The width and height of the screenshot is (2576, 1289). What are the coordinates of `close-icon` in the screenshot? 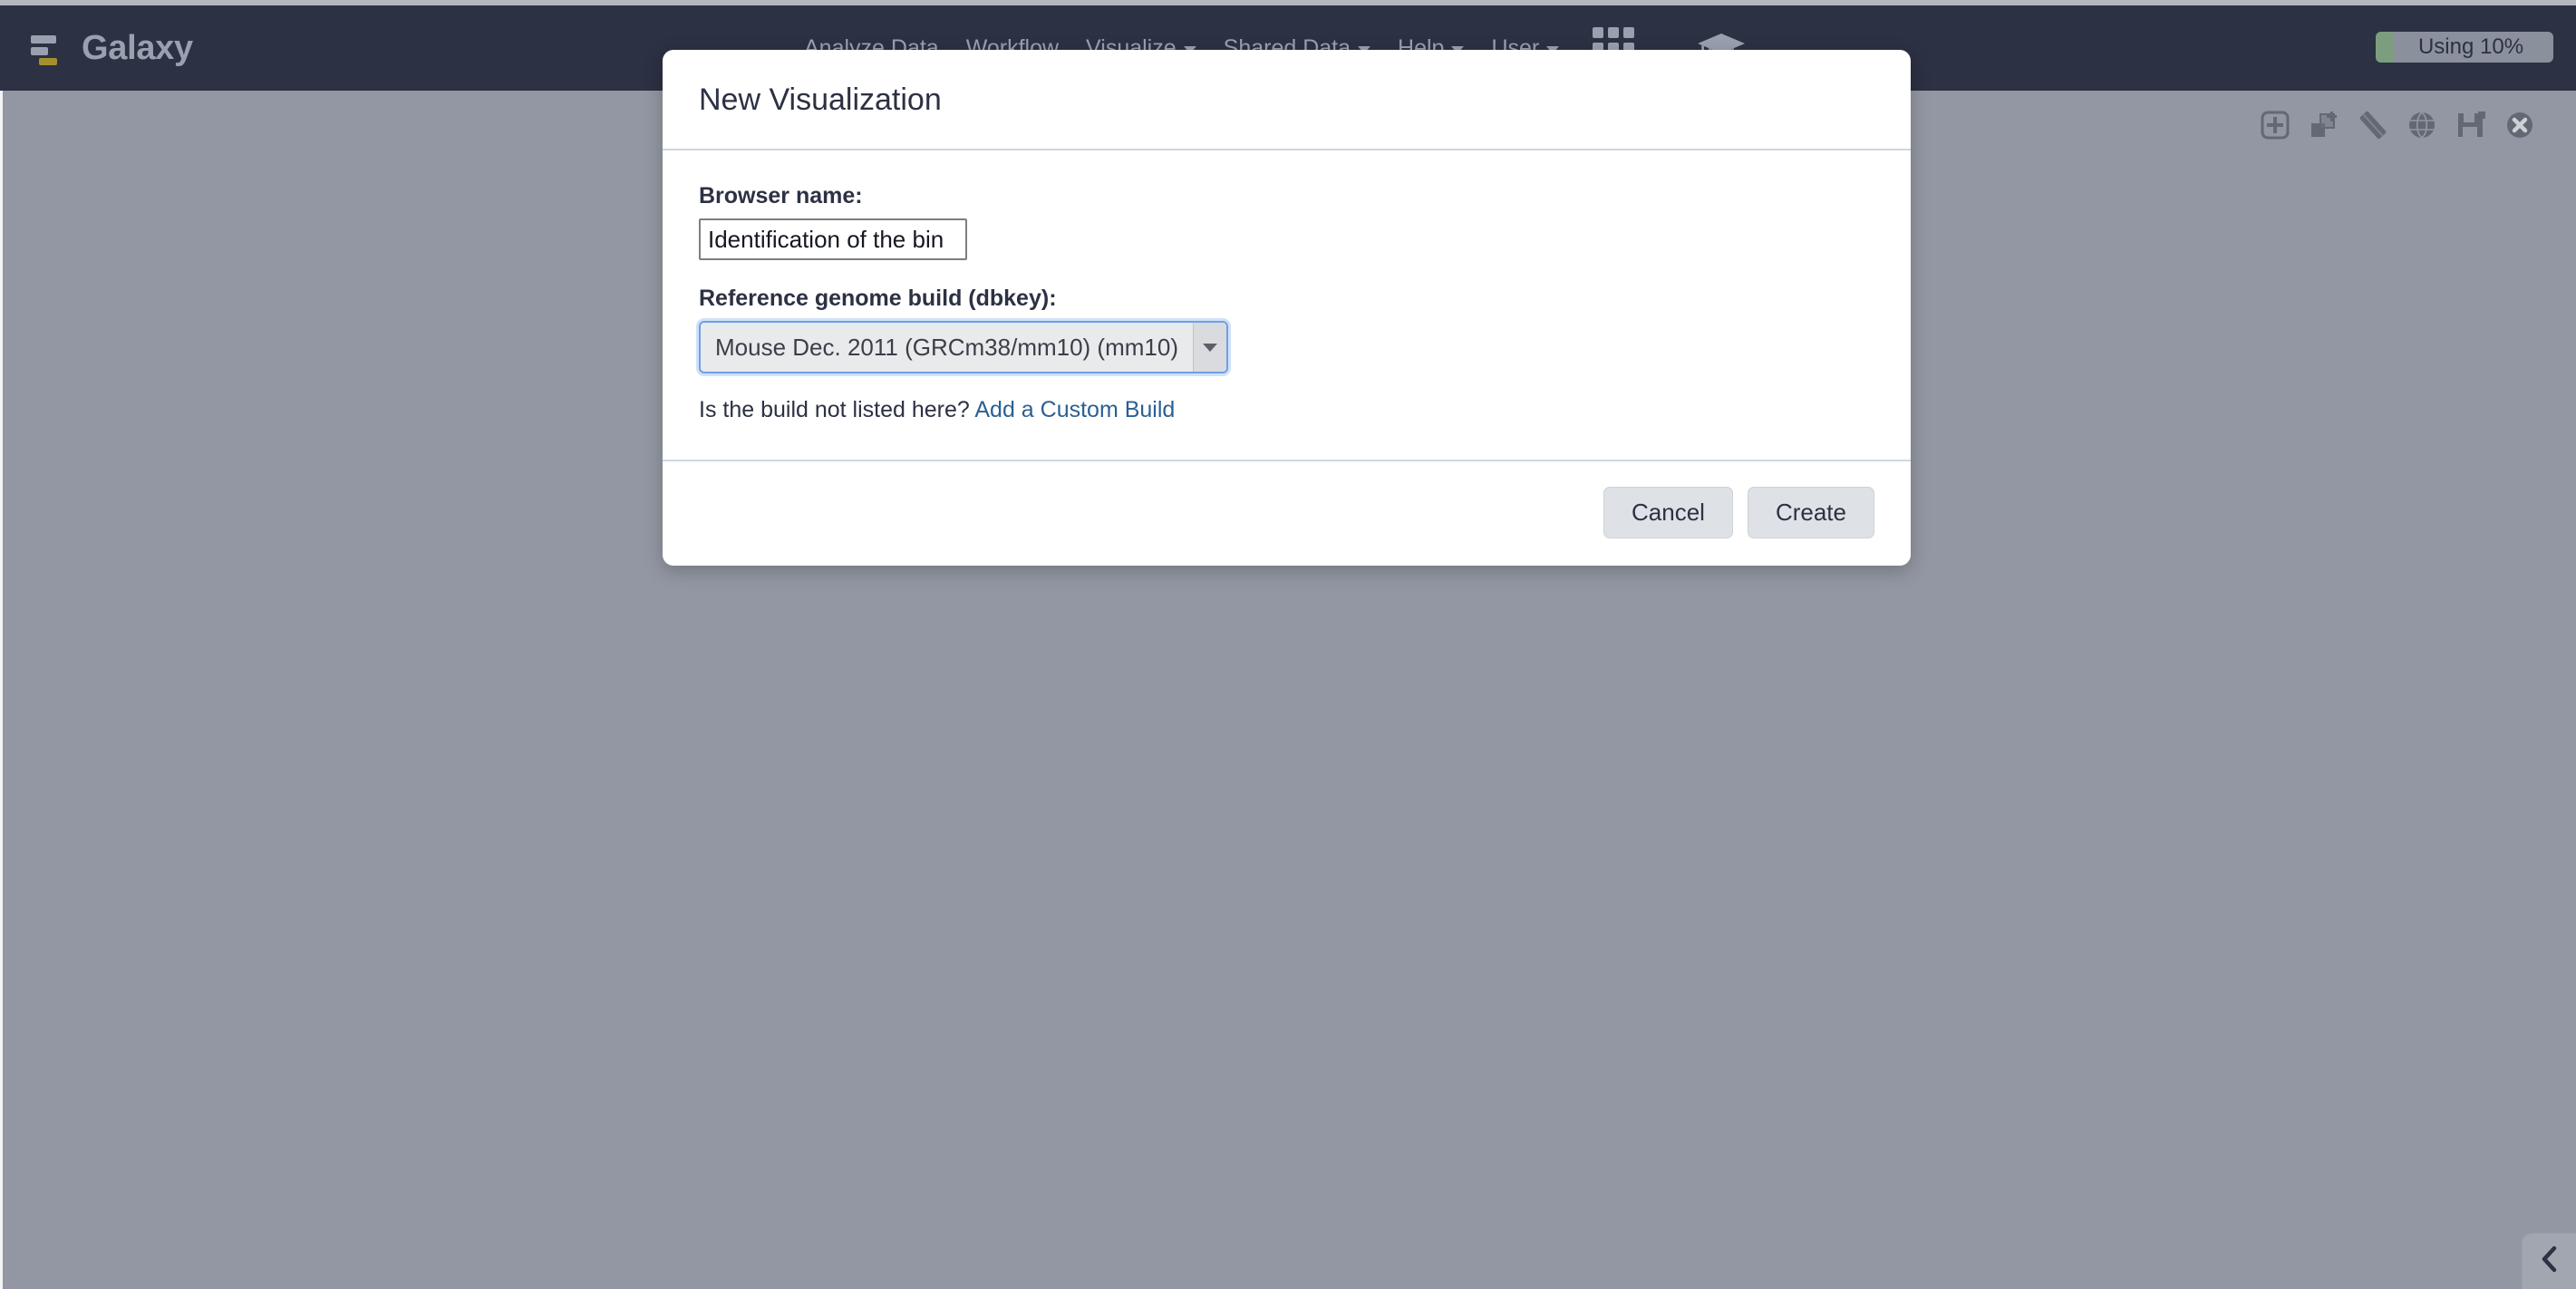 It's located at (2519, 125).